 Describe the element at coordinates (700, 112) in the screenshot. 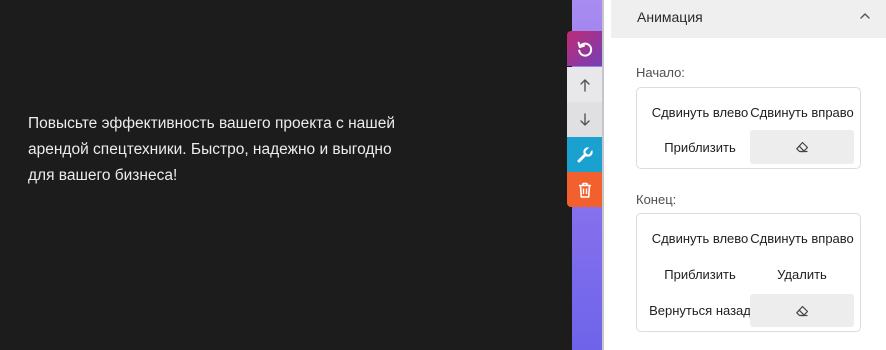

I see `start-slide-left-option: Сдвинуть влево` at that location.